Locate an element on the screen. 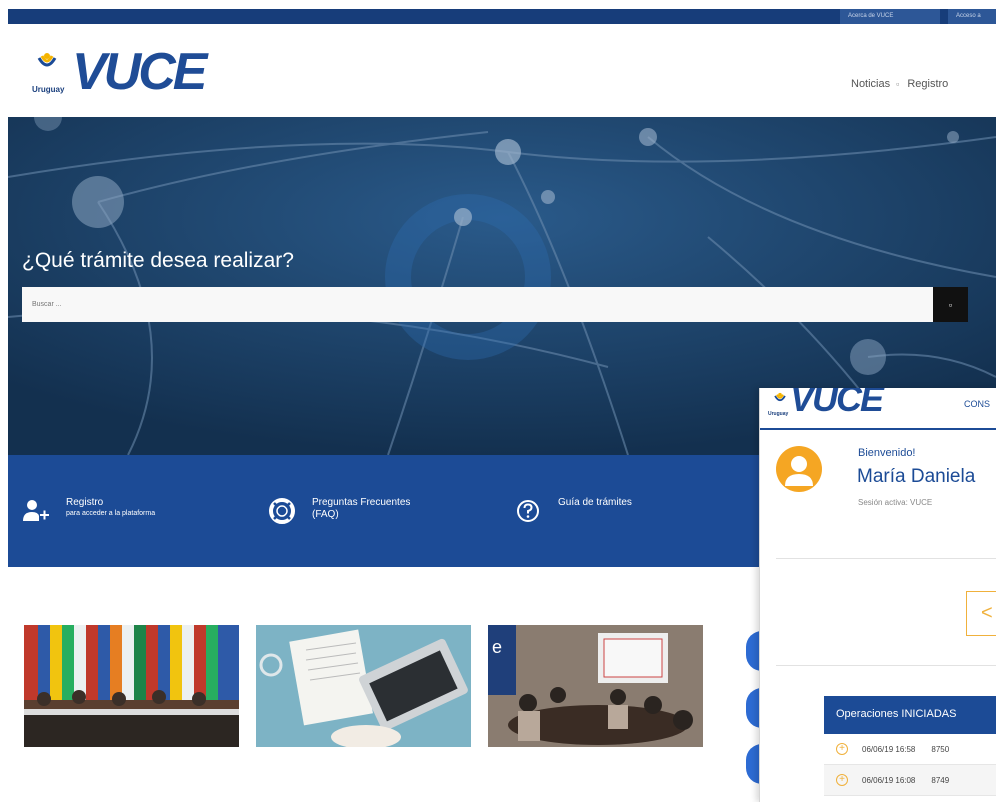 The width and height of the screenshot is (996, 802). panel-header: Uruguay VUCE CONS is located at coordinates (878, 409).